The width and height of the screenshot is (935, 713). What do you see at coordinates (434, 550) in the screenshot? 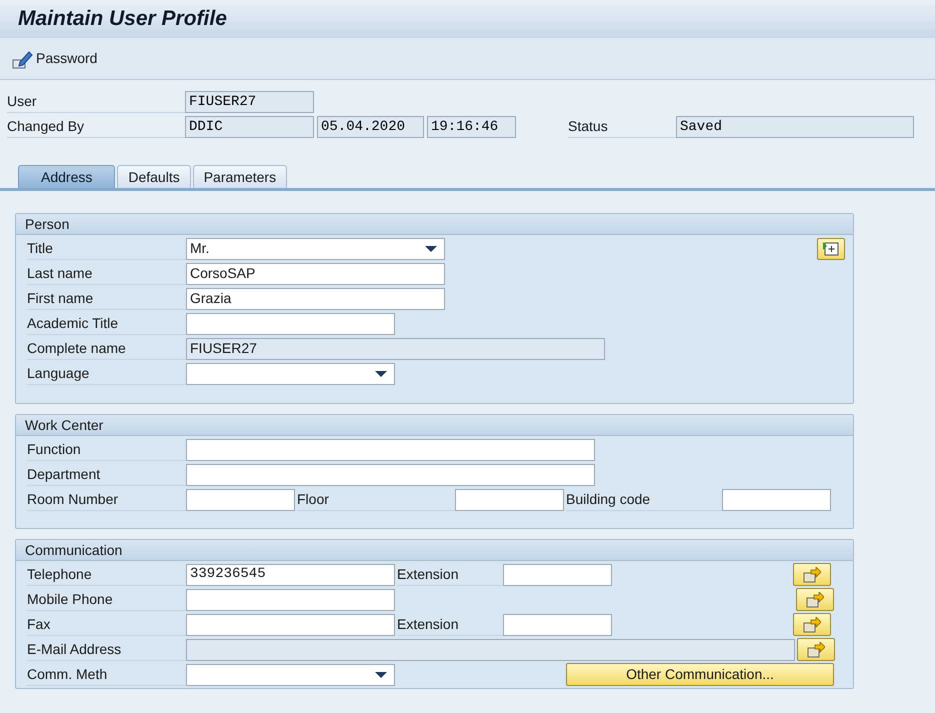
I see `panel-header: Communication` at bounding box center [434, 550].